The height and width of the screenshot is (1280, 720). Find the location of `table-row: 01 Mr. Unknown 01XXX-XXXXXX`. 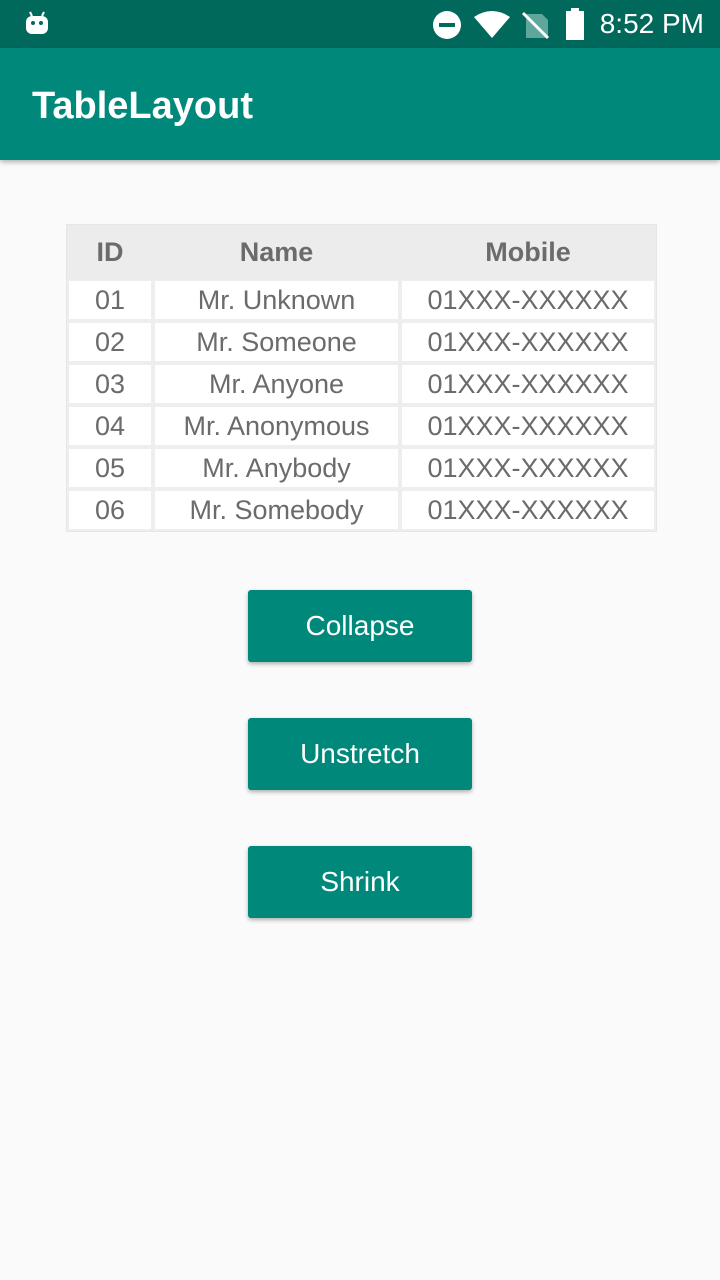

table-row: 01 Mr. Unknown 01XXX-XXXXXX is located at coordinates (361, 300).